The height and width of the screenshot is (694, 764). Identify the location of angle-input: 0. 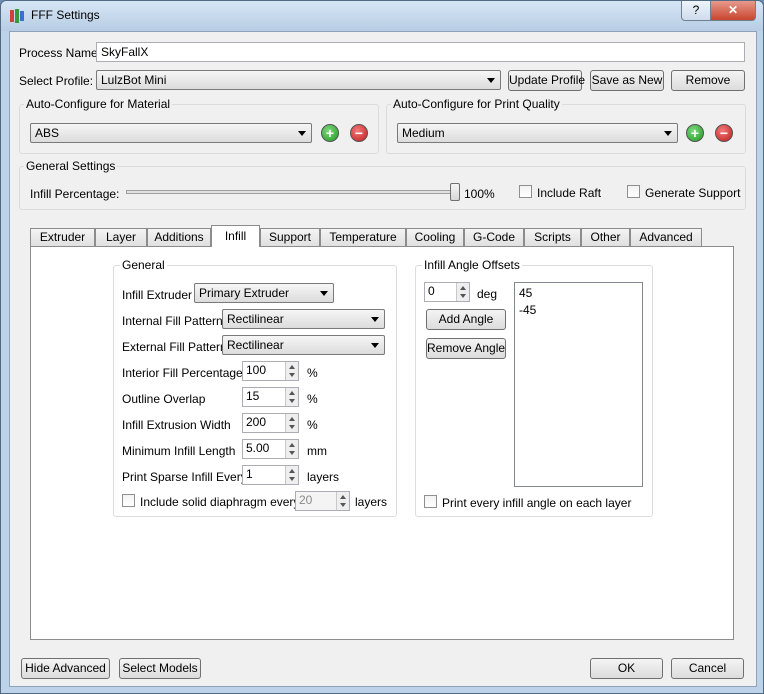
(447, 292).